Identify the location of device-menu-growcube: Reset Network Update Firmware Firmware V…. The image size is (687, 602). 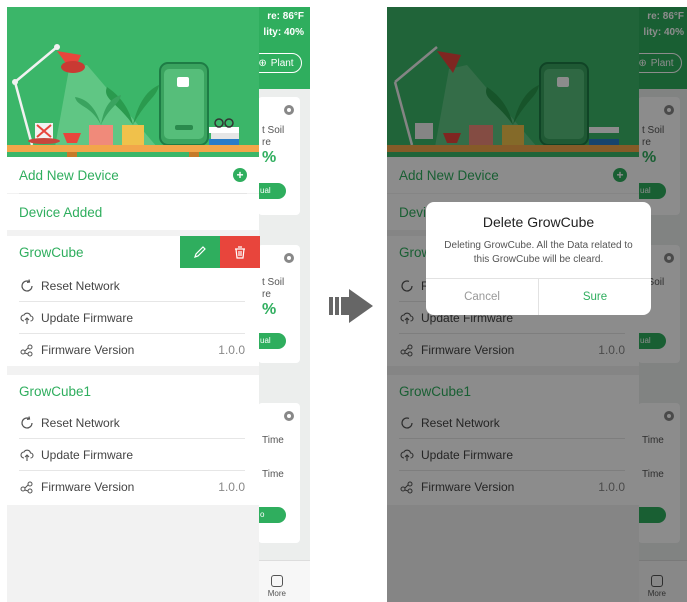
(133, 317).